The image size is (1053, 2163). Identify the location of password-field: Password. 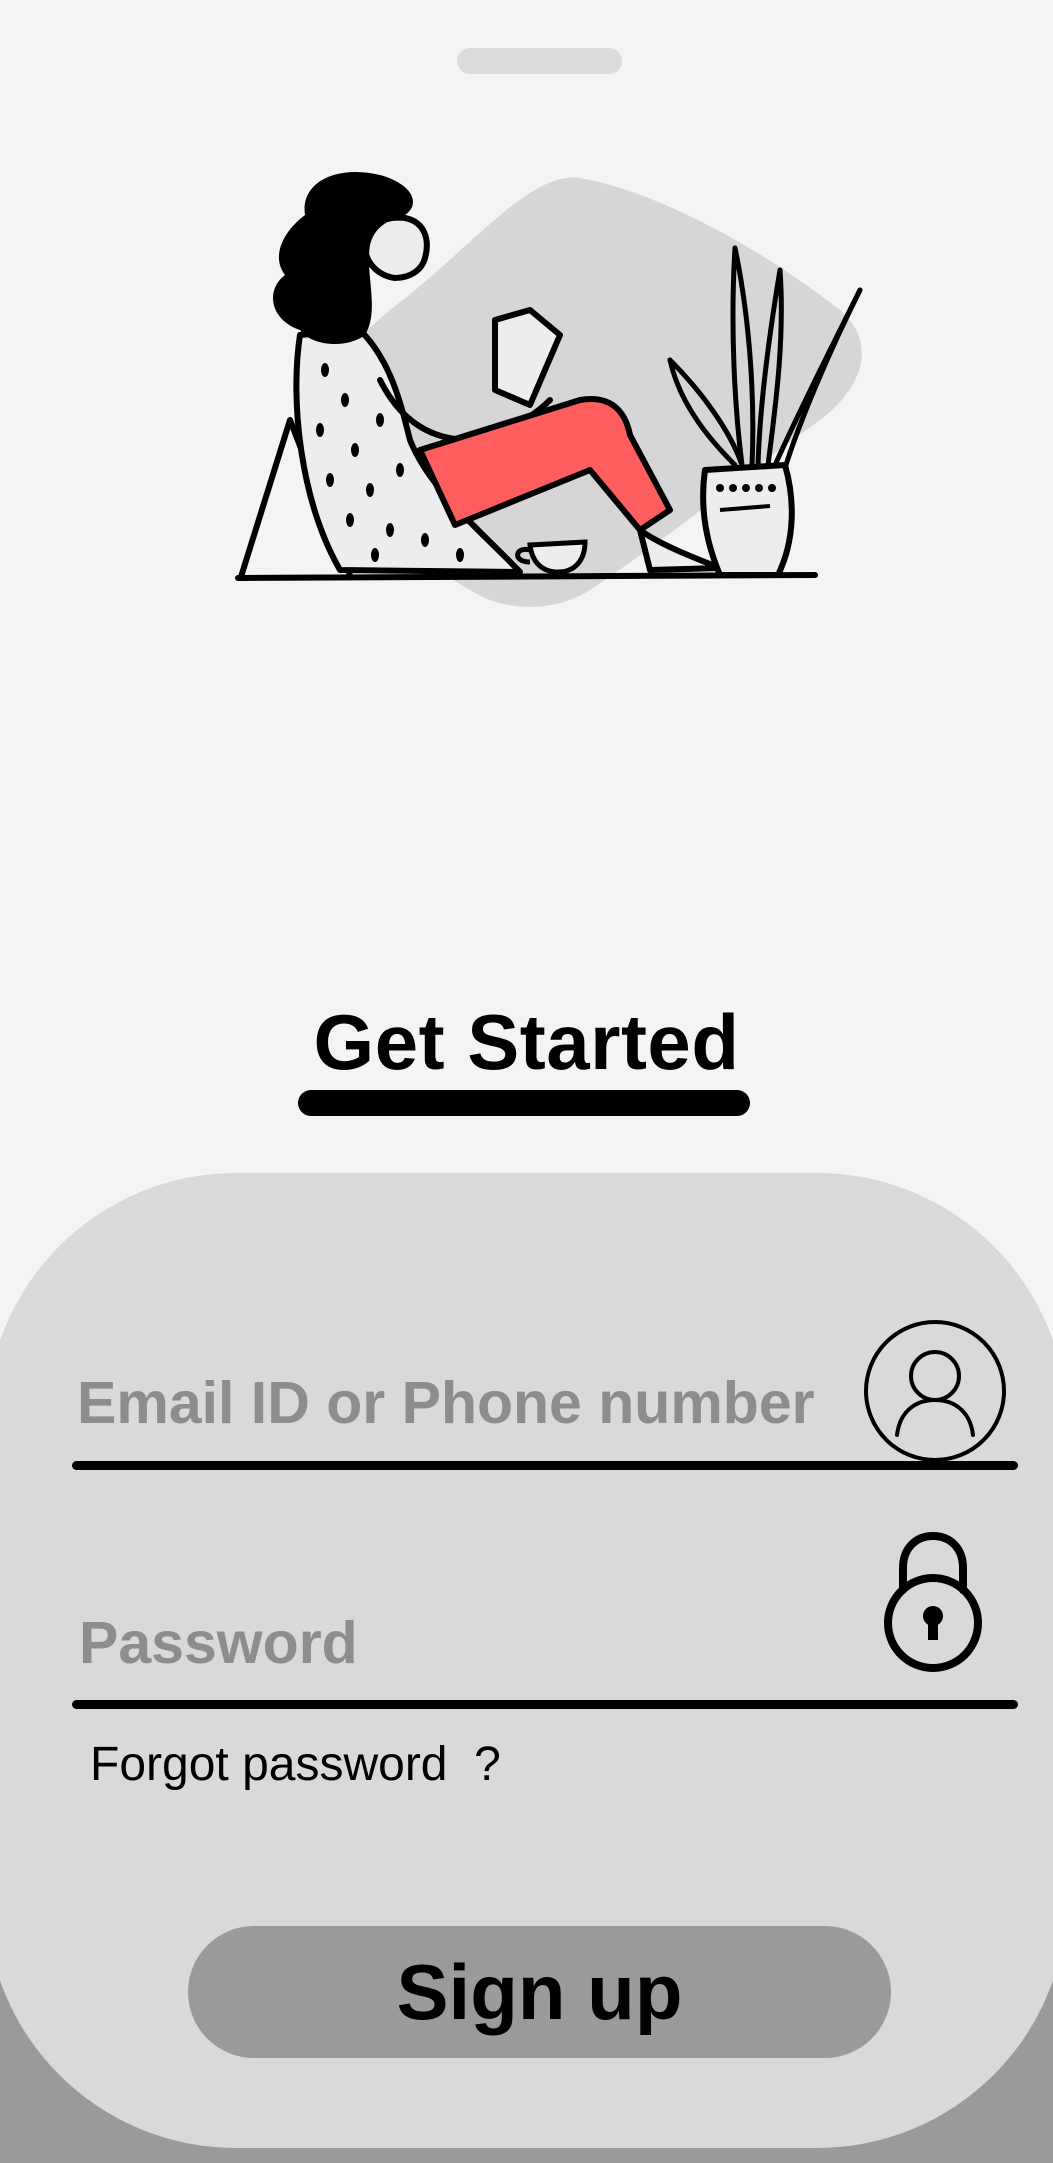
(218, 1643).